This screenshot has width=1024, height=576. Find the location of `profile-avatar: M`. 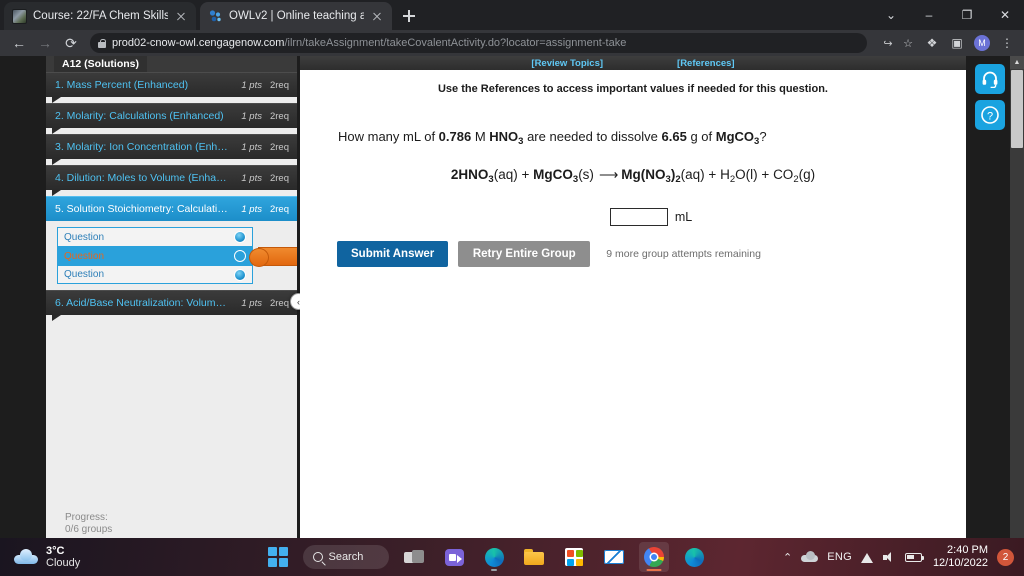

profile-avatar: M is located at coordinates (982, 43).